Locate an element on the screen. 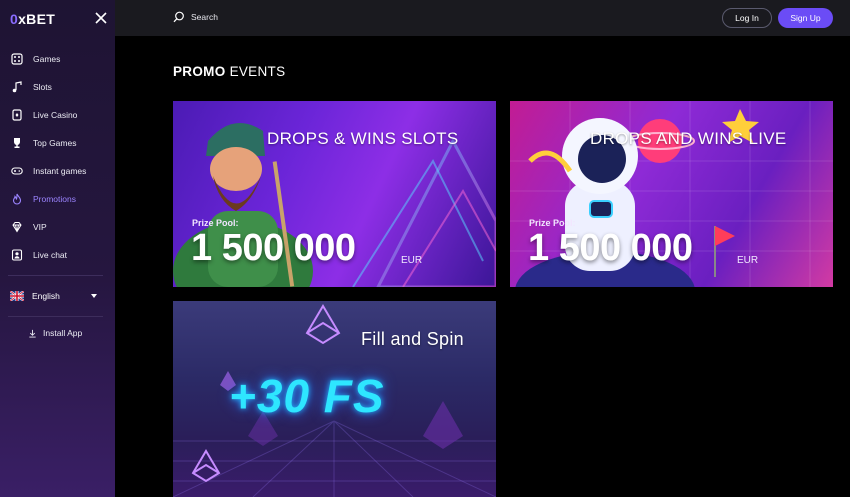 The image size is (850, 497). sidebar-item-label: Top Games is located at coordinates (55, 143).